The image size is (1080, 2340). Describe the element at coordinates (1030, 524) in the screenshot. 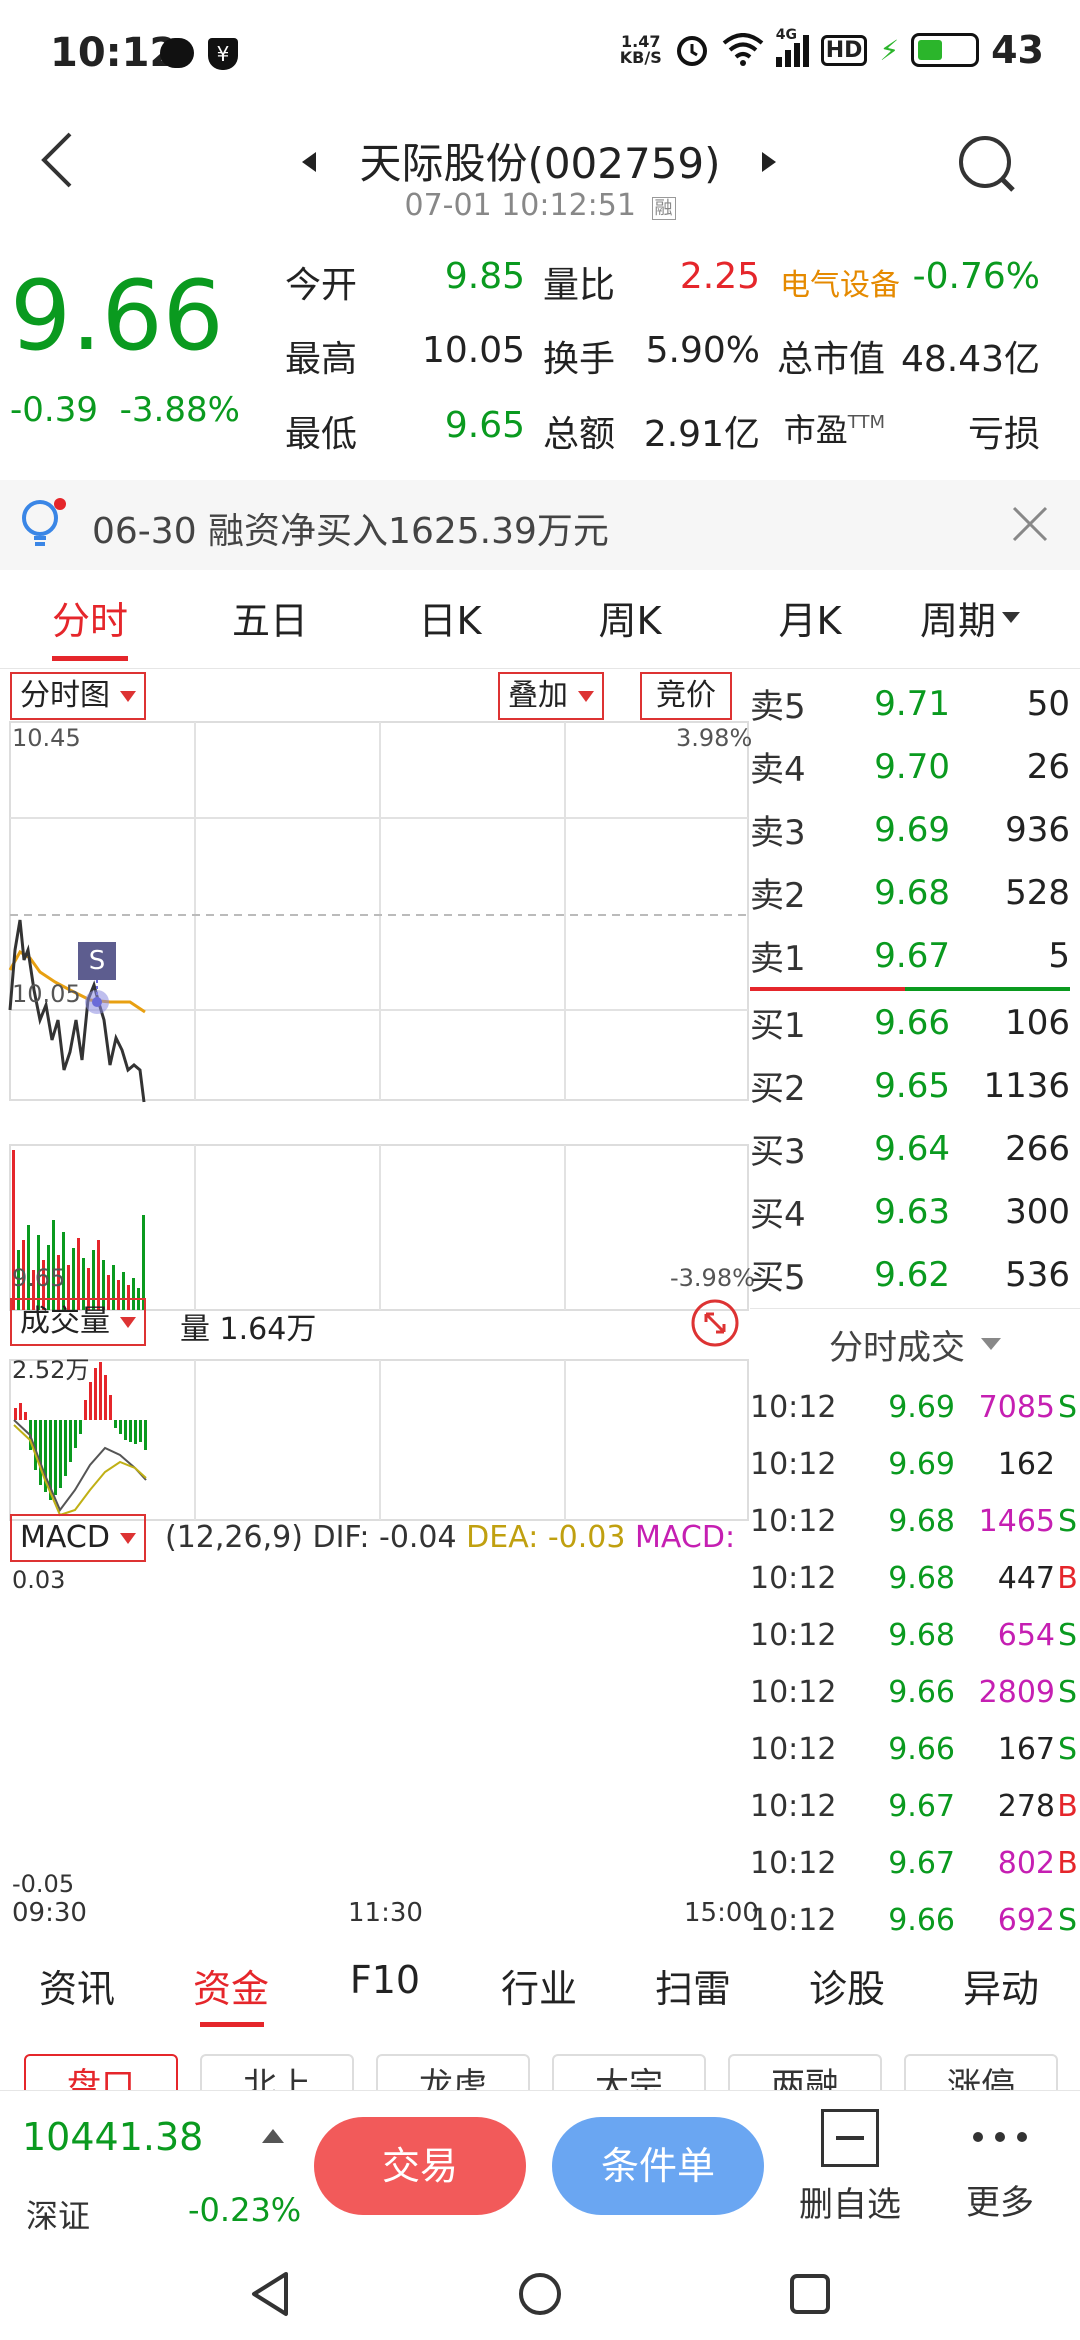

I see `close-icon` at that location.